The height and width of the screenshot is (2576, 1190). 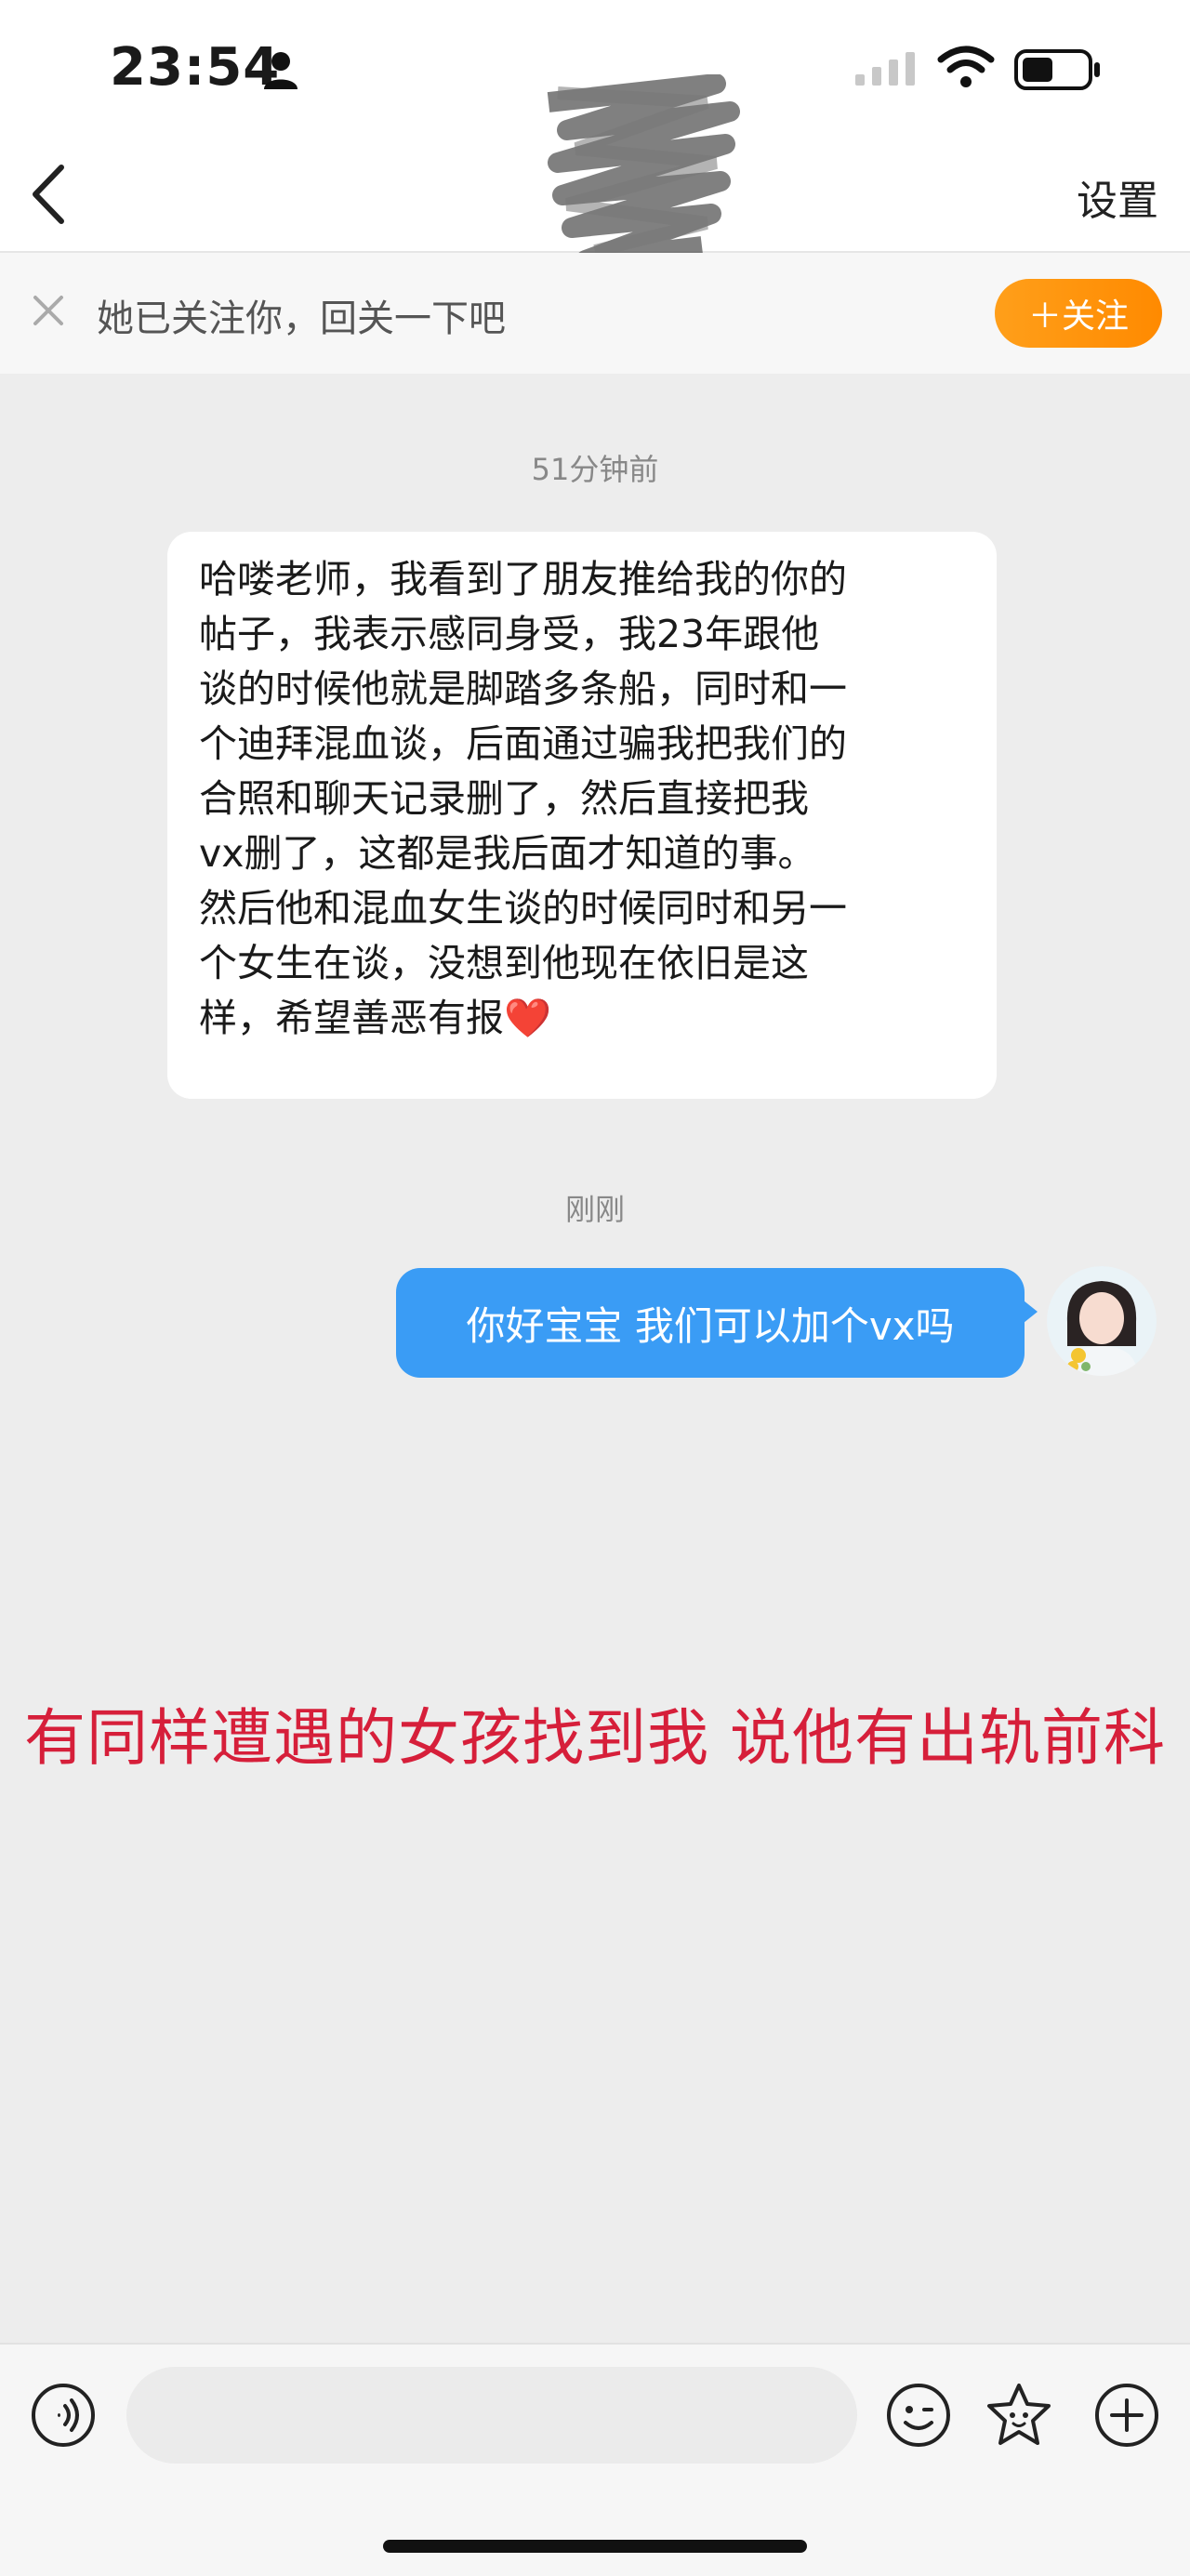 What do you see at coordinates (710, 1323) in the screenshot?
I see `outgoing-message-bubble: 你好宝宝 我们可以加个vx吗` at bounding box center [710, 1323].